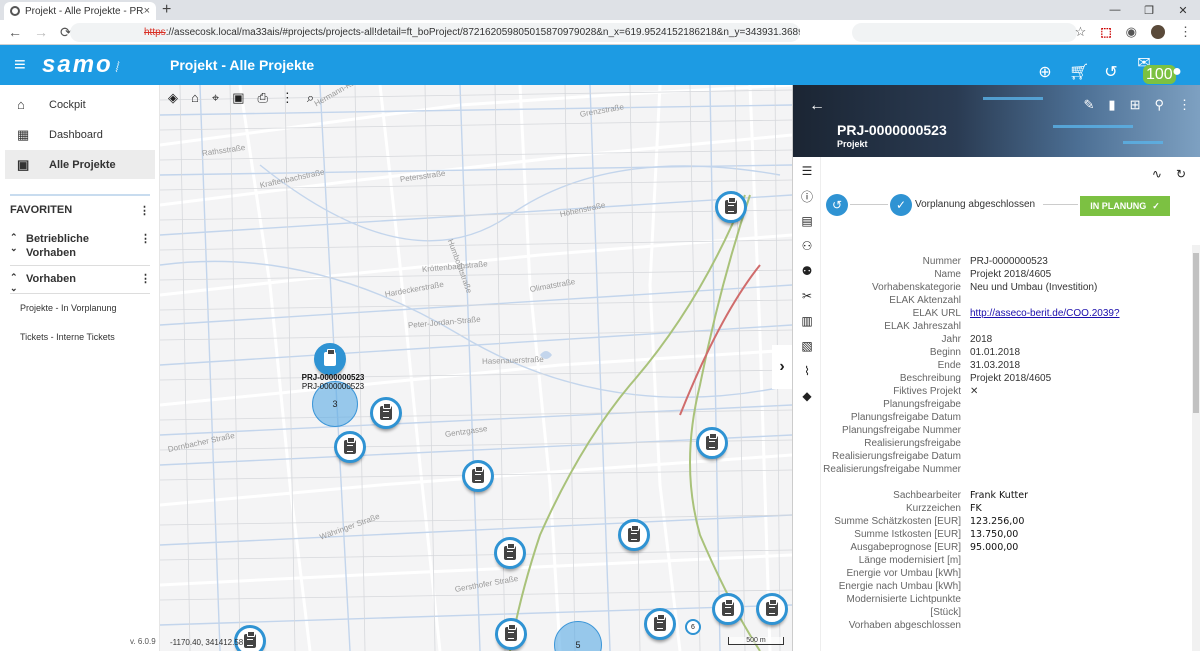 The height and width of the screenshot is (651, 1200). Describe the element at coordinates (807, 396) in the screenshot. I see `label-icon: ◆` at that location.